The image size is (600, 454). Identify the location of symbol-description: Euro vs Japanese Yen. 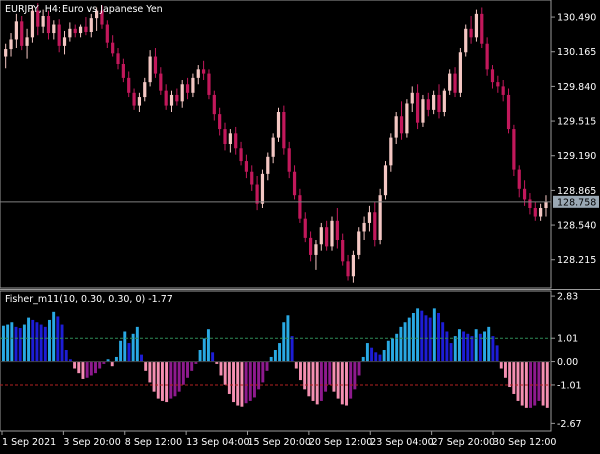
(112, 9).